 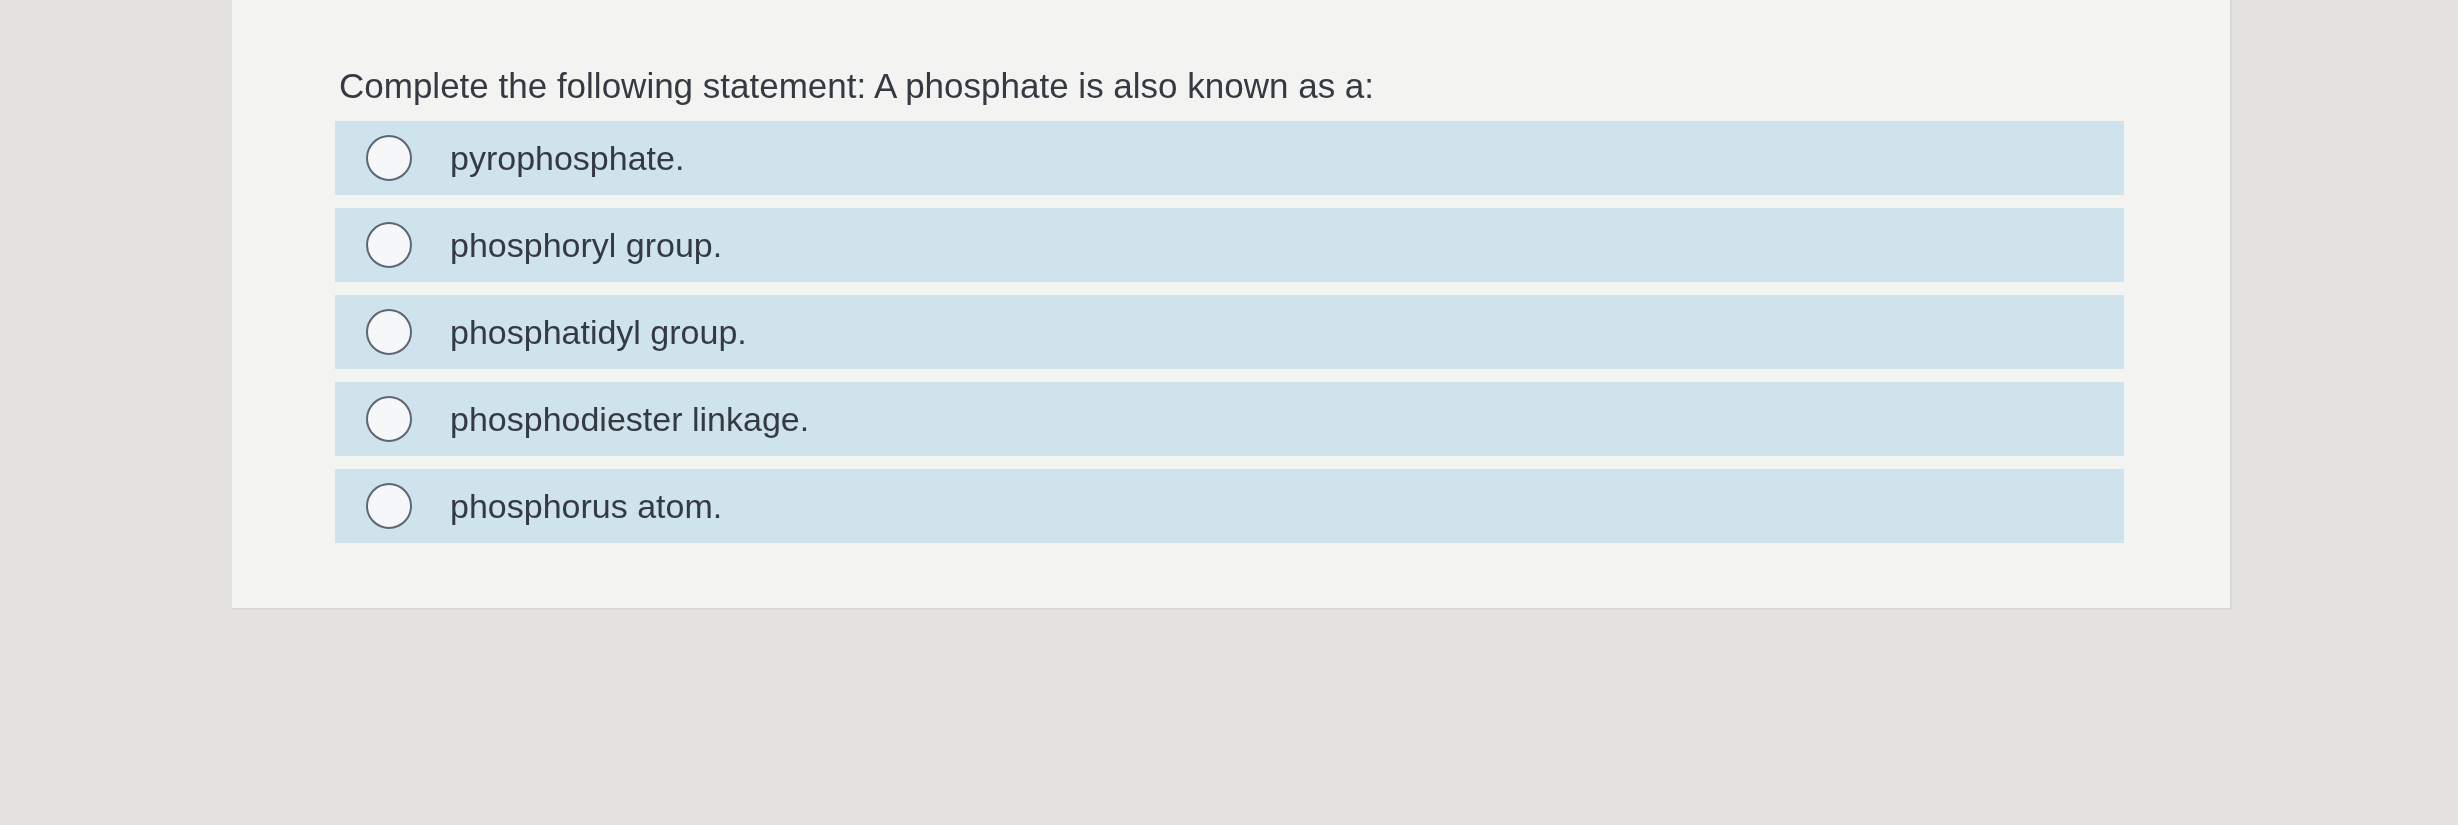 I want to click on option-row: phosphodiester linkage., so click(x=1229, y=419).